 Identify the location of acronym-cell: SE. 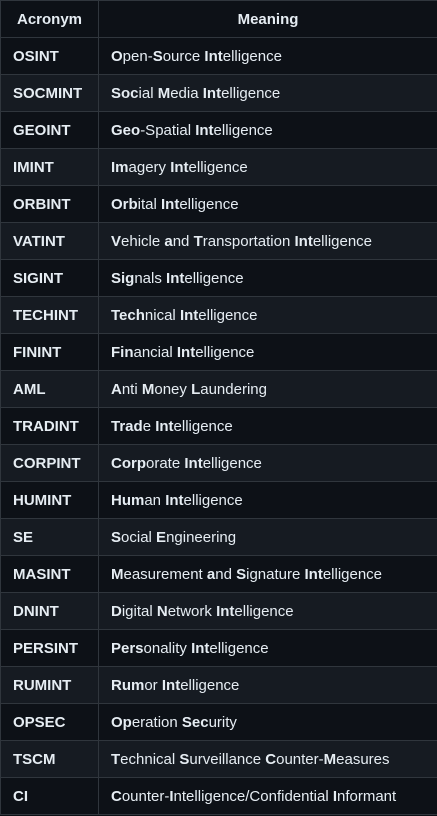
(49, 537).